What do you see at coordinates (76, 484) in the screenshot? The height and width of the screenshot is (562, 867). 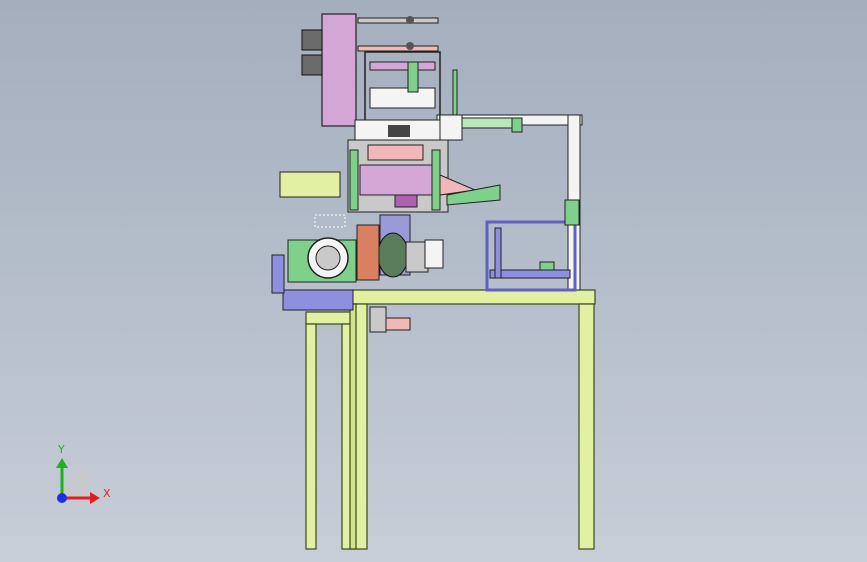 I see `triad-quadrant` at bounding box center [76, 484].